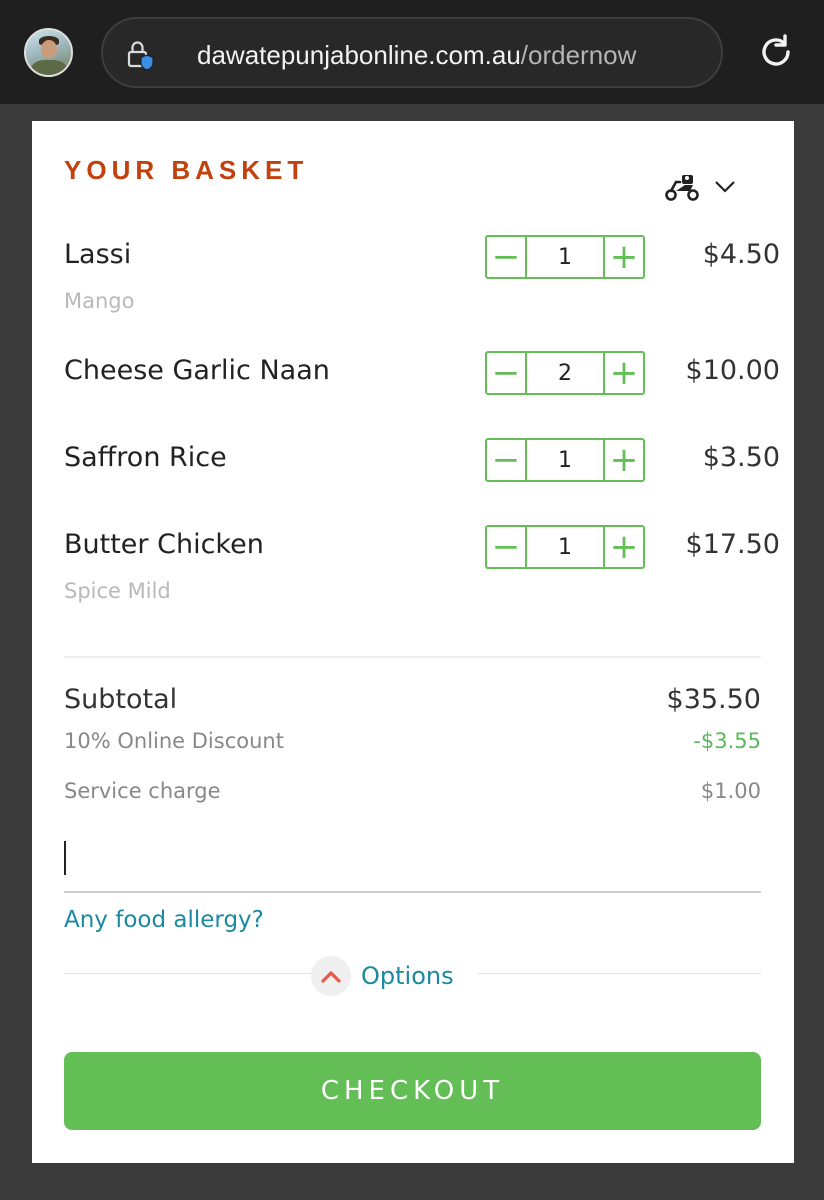 The height and width of the screenshot is (1200, 824). What do you see at coordinates (49, 67) in the screenshot?
I see `avatar-shoulders` at bounding box center [49, 67].